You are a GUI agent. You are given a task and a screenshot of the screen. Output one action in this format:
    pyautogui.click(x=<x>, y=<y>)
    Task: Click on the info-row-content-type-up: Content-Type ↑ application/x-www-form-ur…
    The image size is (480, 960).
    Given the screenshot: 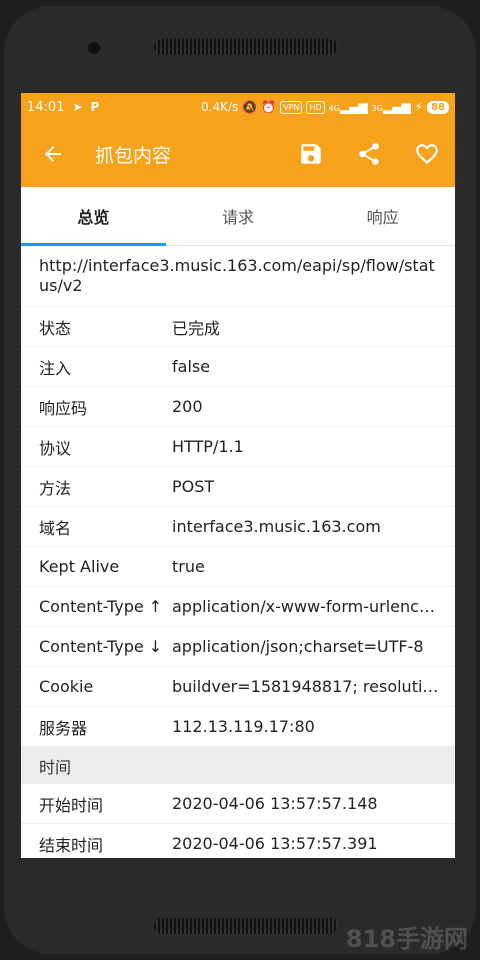 What is the action you would take?
    pyautogui.click(x=238, y=607)
    